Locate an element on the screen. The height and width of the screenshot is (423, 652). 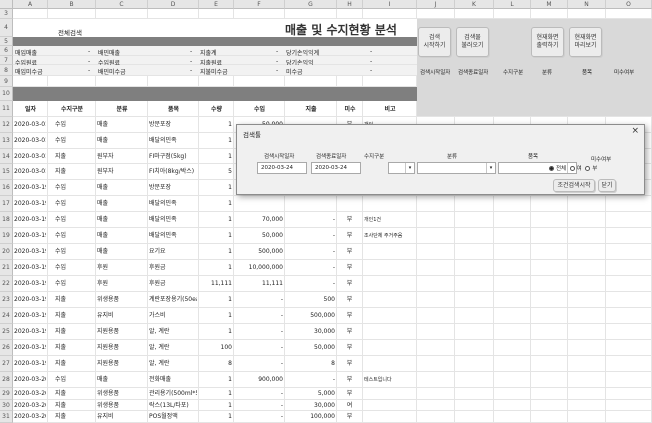
table-cell: 관리용기(500ml*50) is located at coordinates (173, 394).